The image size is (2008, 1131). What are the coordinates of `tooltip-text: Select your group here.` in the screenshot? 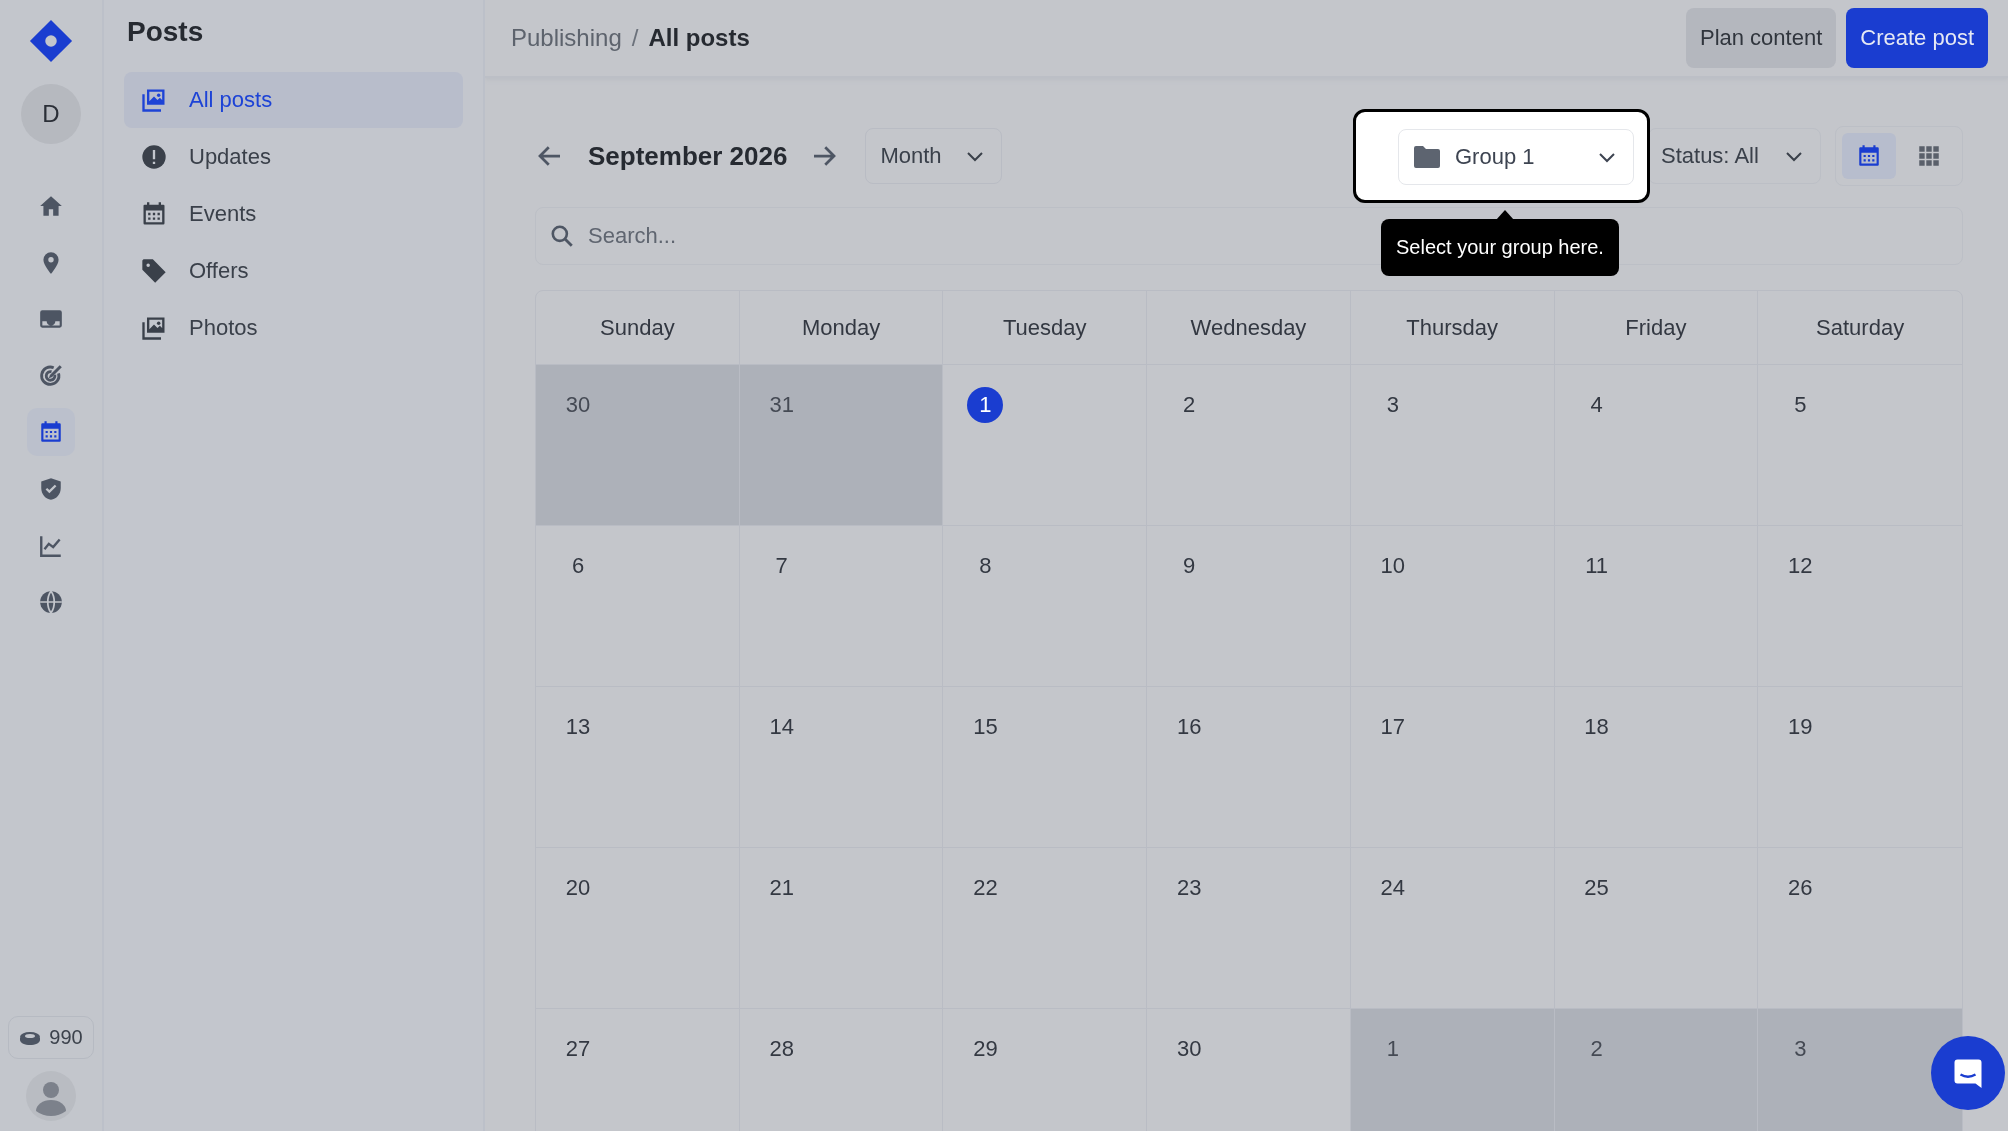 It's located at (1500, 247).